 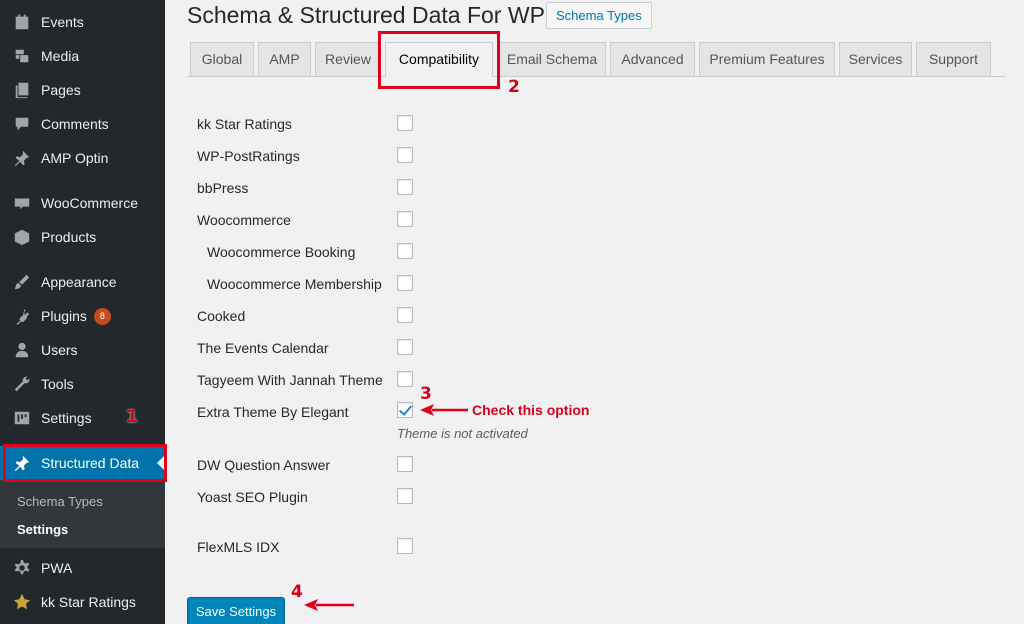 I want to click on sidebar-item-label: Appearance, so click(x=79, y=282).